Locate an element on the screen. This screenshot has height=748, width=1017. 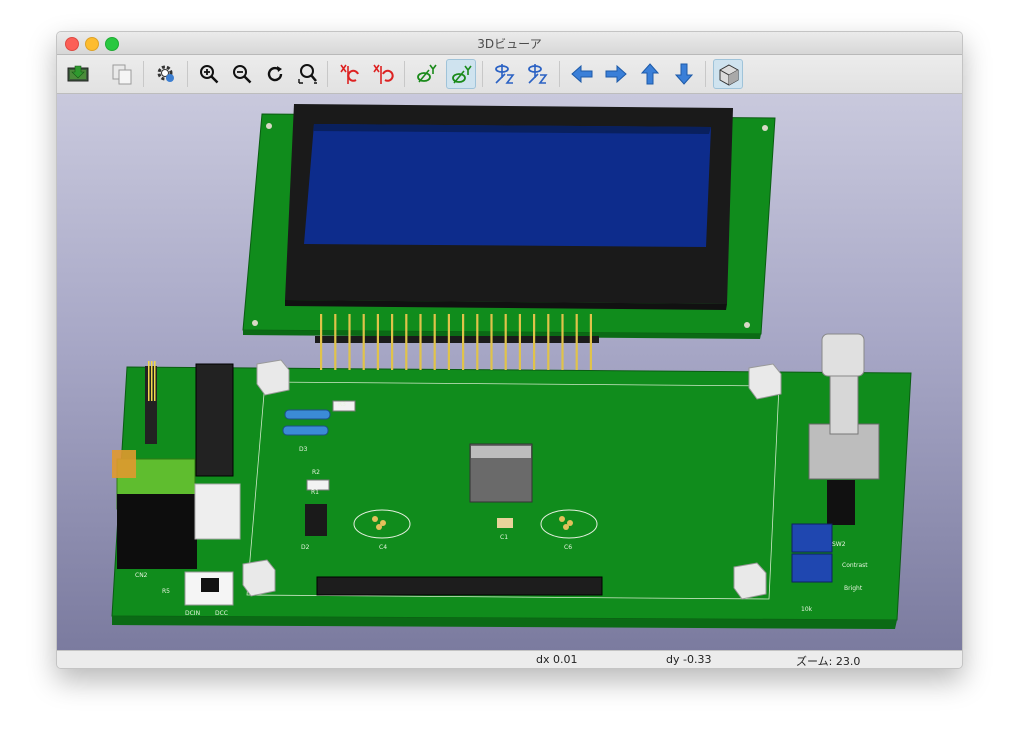
arrow-up-icon is located at coordinates (650, 74).